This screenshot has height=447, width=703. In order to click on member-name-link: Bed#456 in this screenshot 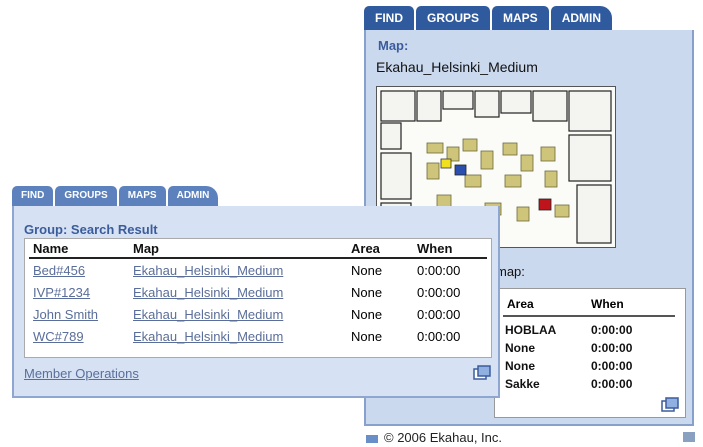, I will do `click(59, 270)`.